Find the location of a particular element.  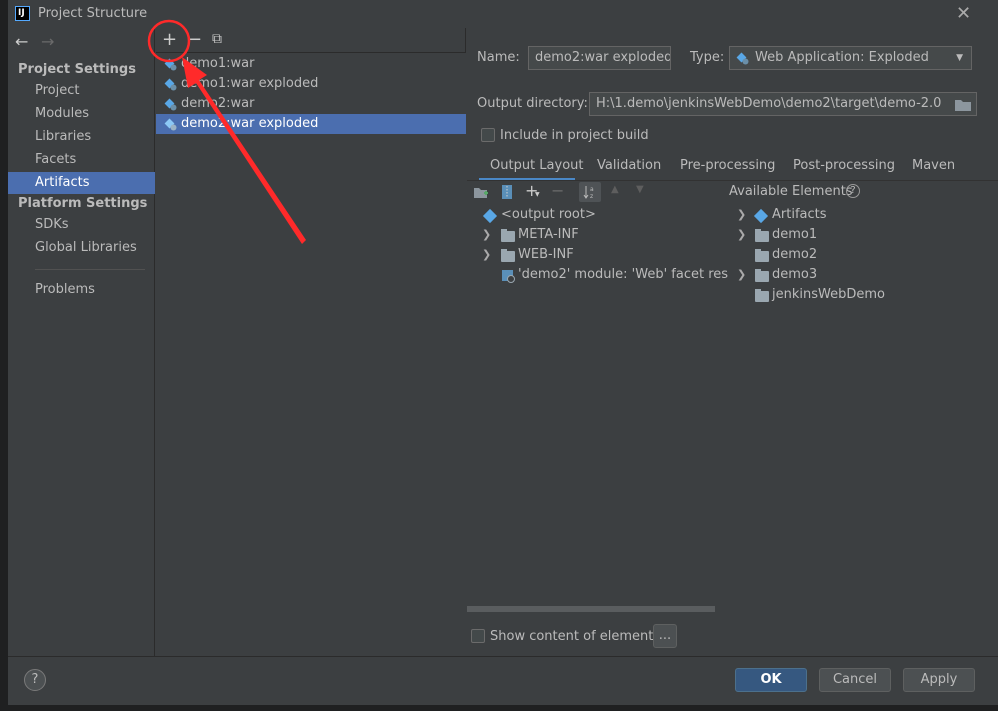

annotation-arrow is located at coordinates (244, 150).